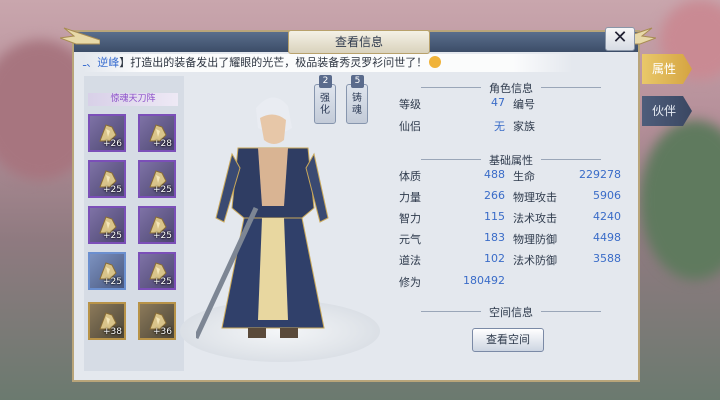 The image size is (720, 400). I want to click on attr-value: 183, so click(494, 237).